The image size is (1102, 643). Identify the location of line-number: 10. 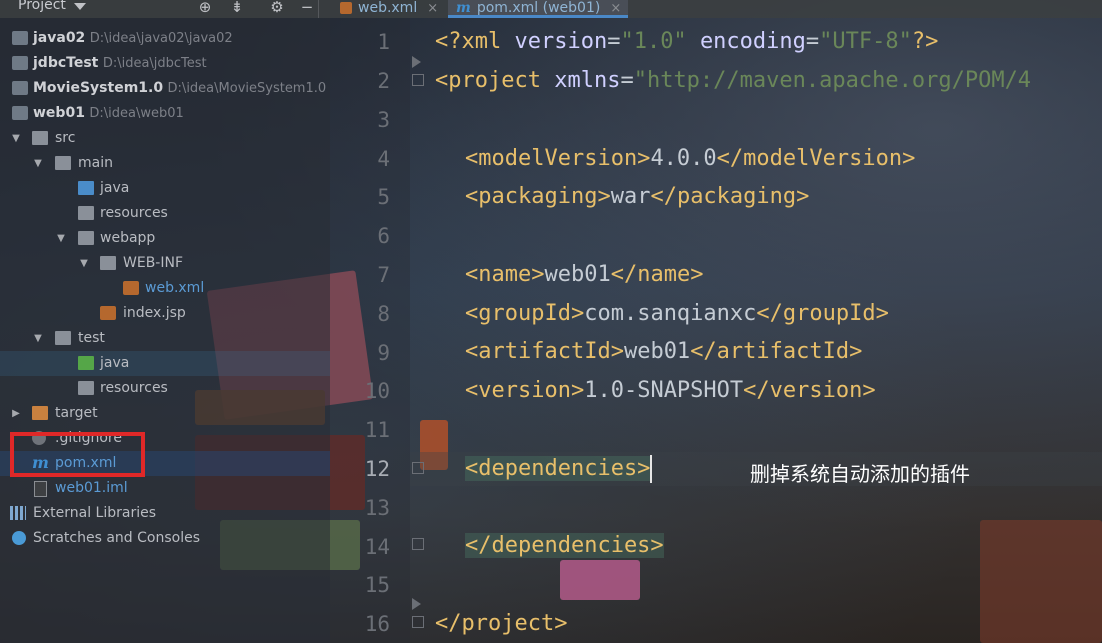
(377, 391).